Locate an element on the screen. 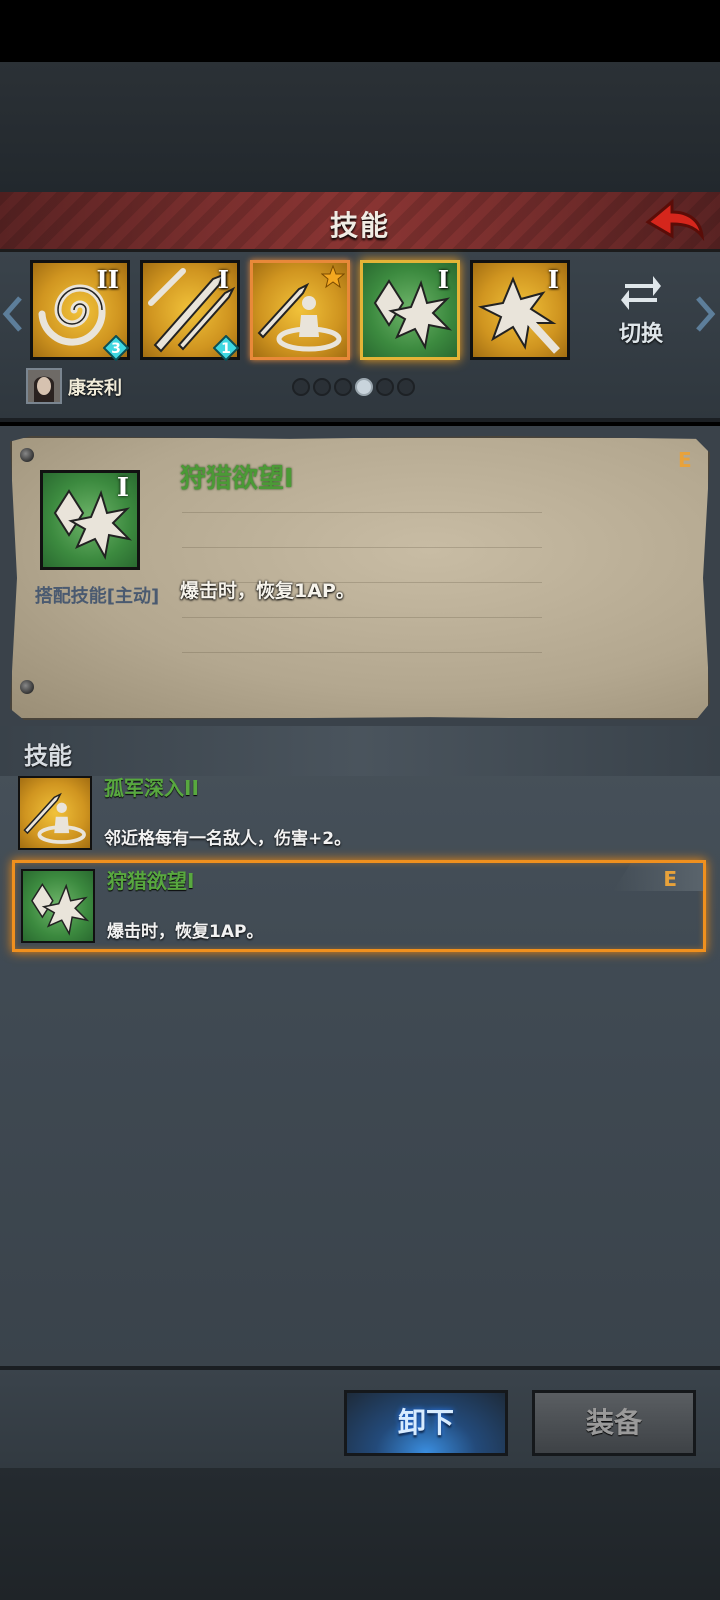 This screenshot has height=1600, width=720. swap-arrows-icon is located at coordinates (641, 293).